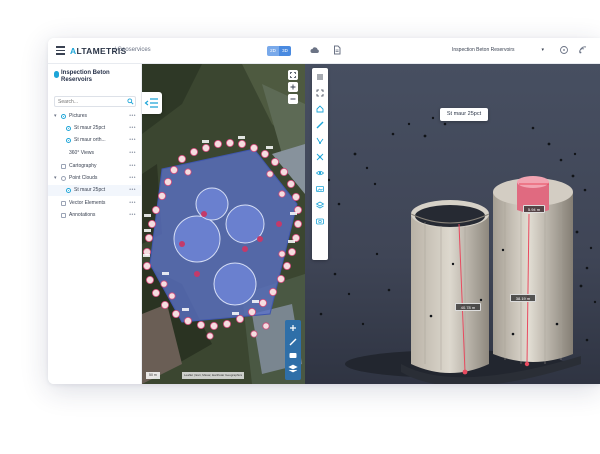 The height and width of the screenshot is (454, 600). I want to click on signal-icon, so click(583, 50).